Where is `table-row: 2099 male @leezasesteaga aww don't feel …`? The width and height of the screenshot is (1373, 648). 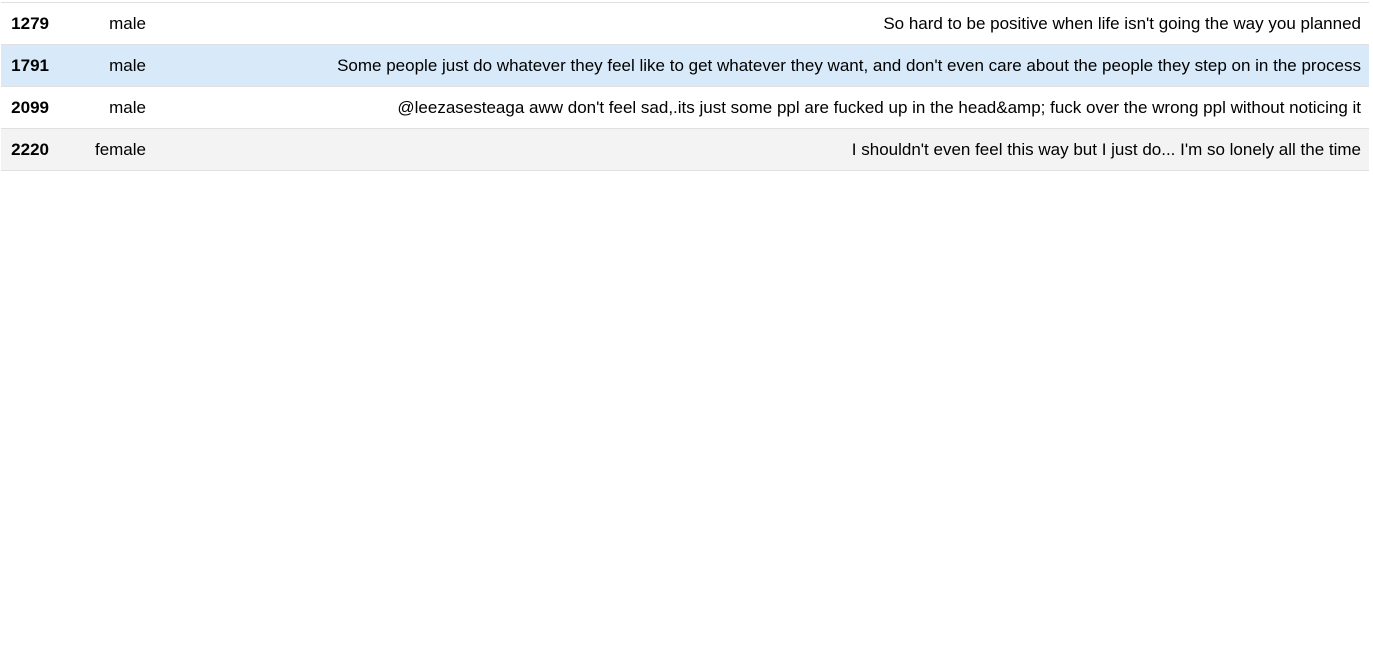 table-row: 2099 male @leezasesteaga aww don't feel … is located at coordinates (685, 107).